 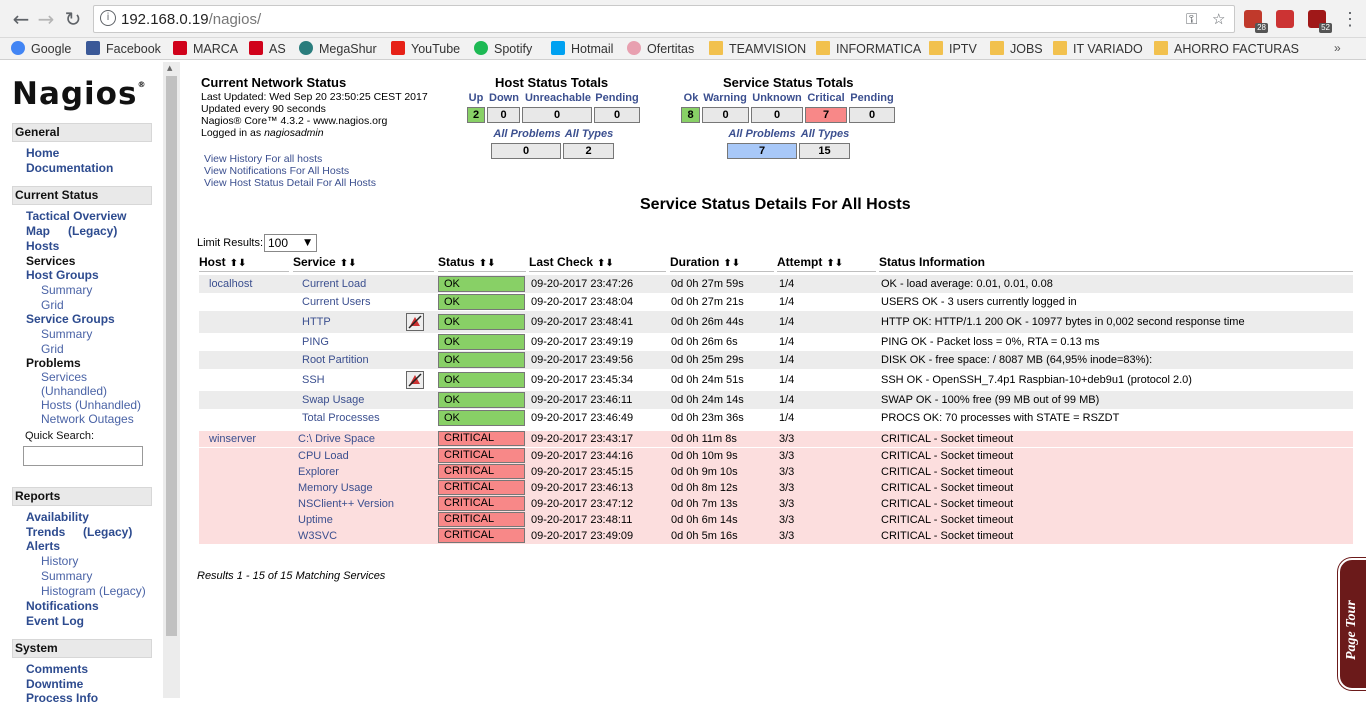 I want to click on link-view-history: View History For all hosts, so click(x=263, y=159).